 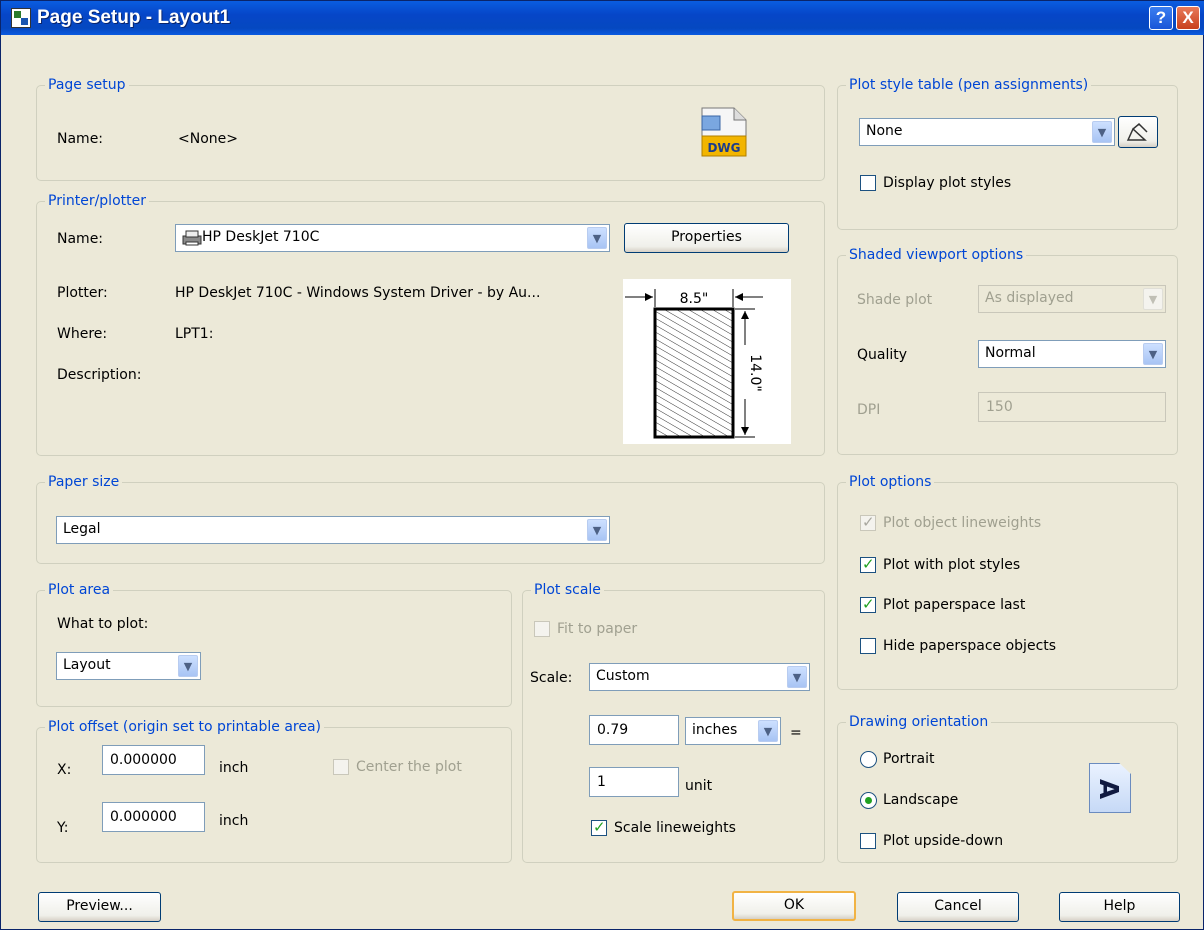 What do you see at coordinates (542, 629) in the screenshot?
I see `fit-to-paper-checkbox` at bounding box center [542, 629].